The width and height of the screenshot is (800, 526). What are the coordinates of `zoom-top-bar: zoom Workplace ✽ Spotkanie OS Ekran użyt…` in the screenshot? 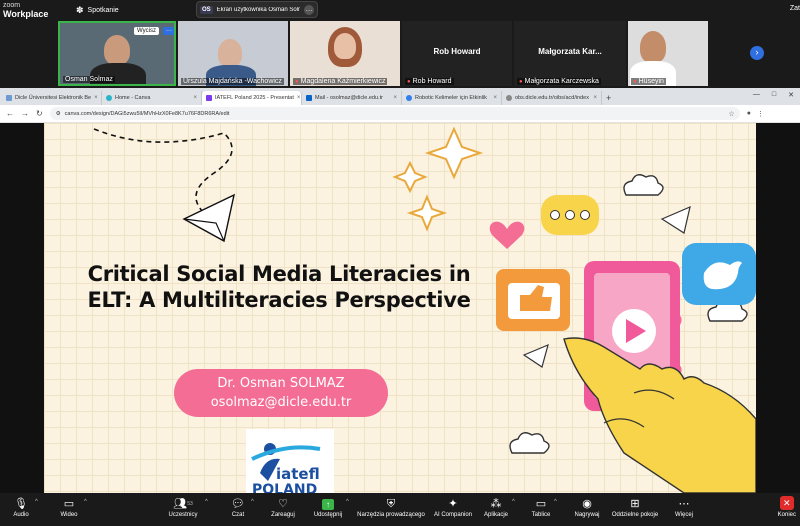 It's located at (400, 10).